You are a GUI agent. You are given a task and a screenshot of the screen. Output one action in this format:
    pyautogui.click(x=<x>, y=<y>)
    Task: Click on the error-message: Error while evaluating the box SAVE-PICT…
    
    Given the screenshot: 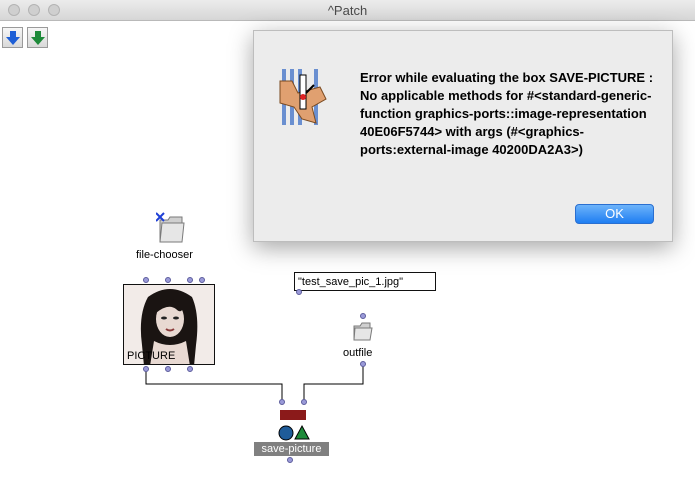 What is the action you would take?
    pyautogui.click(x=507, y=113)
    